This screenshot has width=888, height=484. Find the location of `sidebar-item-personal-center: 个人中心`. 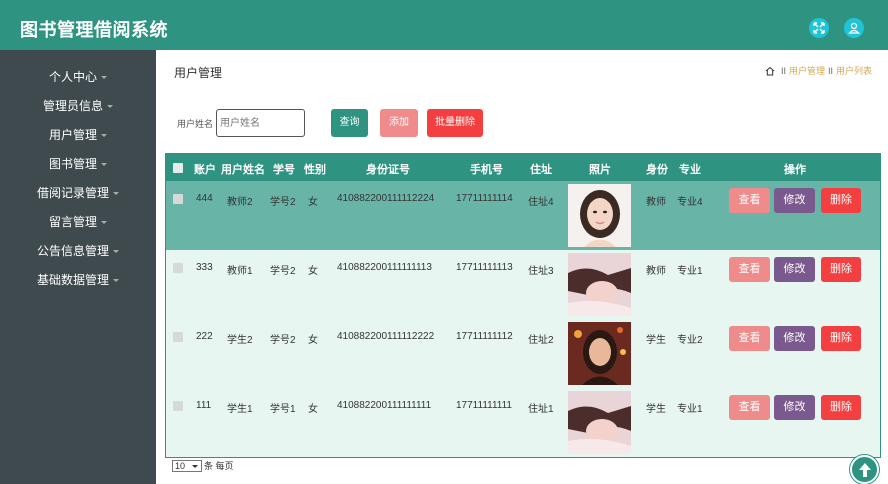

sidebar-item-personal-center: 个人中心 is located at coordinates (78, 77).